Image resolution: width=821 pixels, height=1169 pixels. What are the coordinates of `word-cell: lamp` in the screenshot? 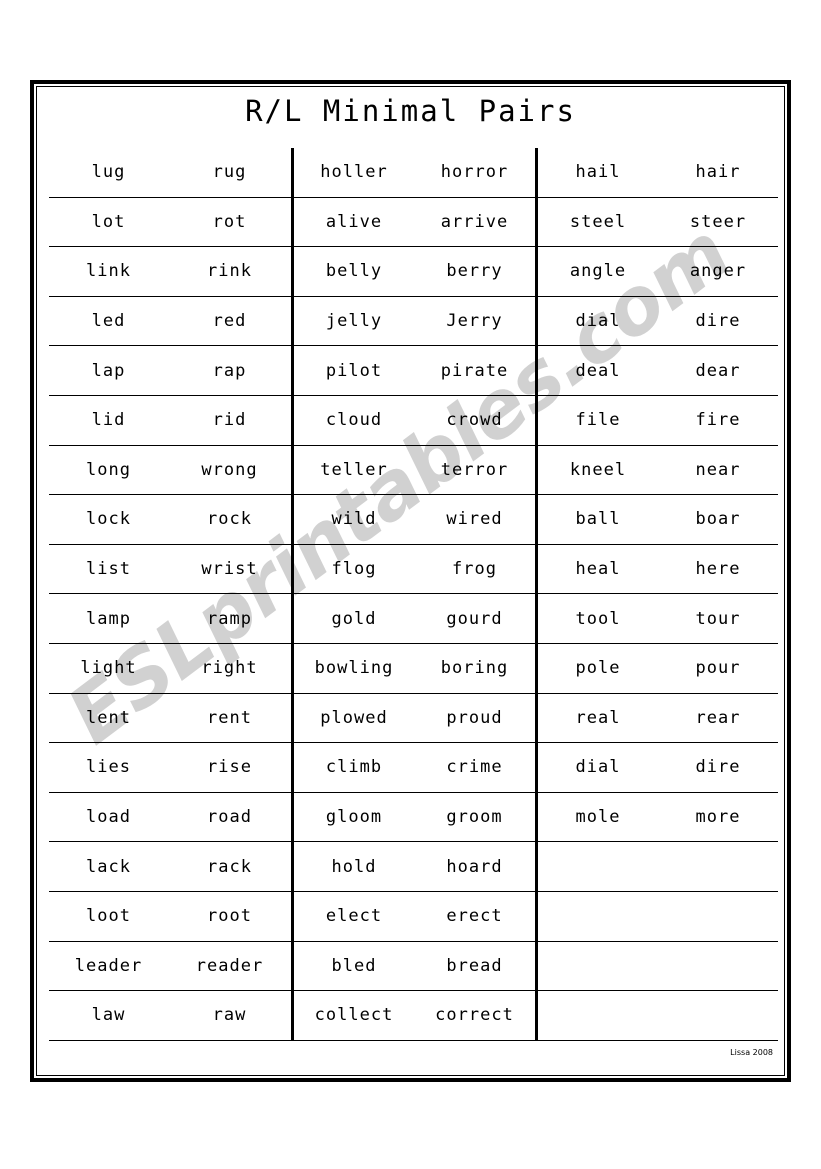 It's located at (108, 618).